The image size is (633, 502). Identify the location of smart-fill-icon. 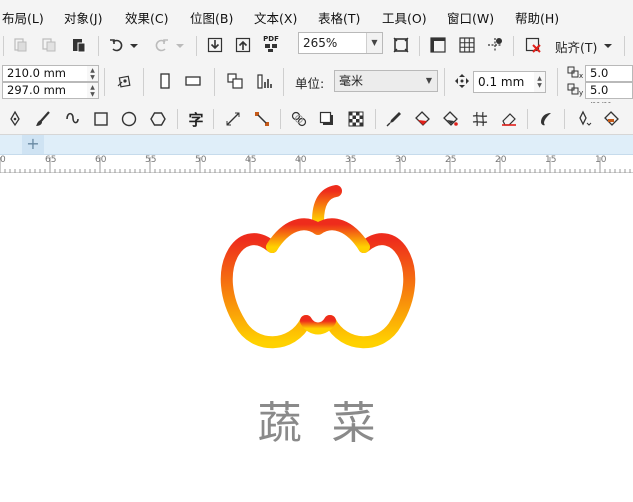
(451, 119).